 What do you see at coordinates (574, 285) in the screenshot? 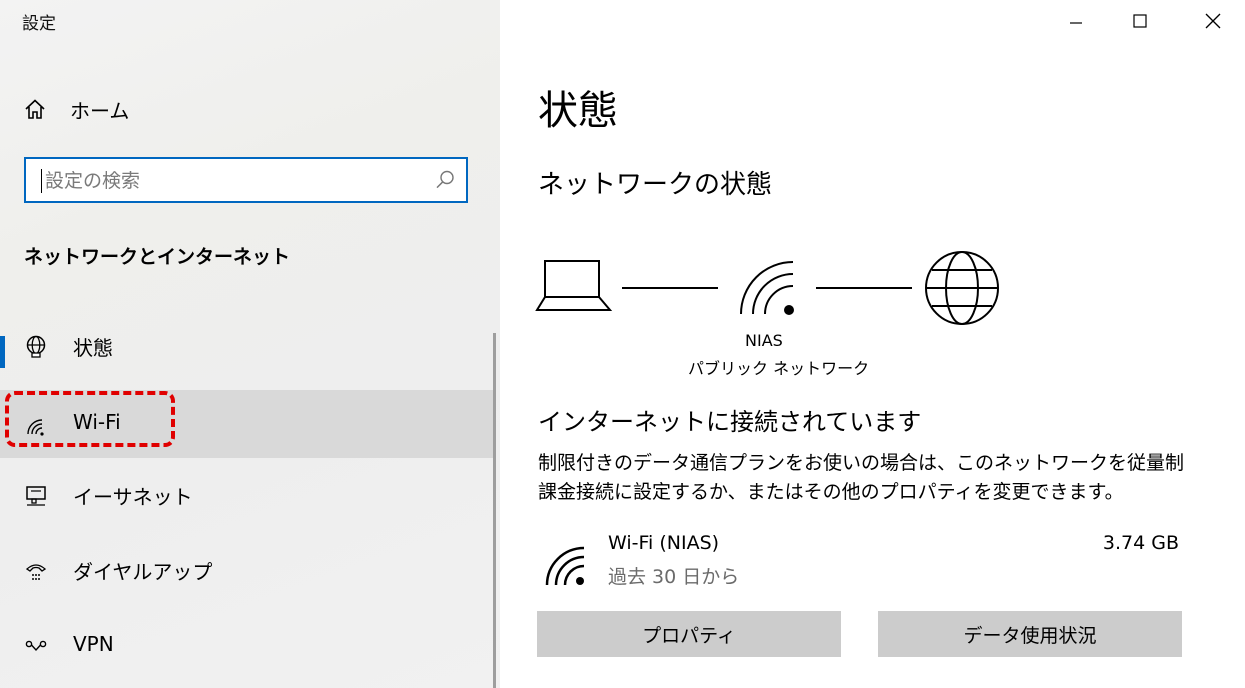
I see `laptop-icon` at bounding box center [574, 285].